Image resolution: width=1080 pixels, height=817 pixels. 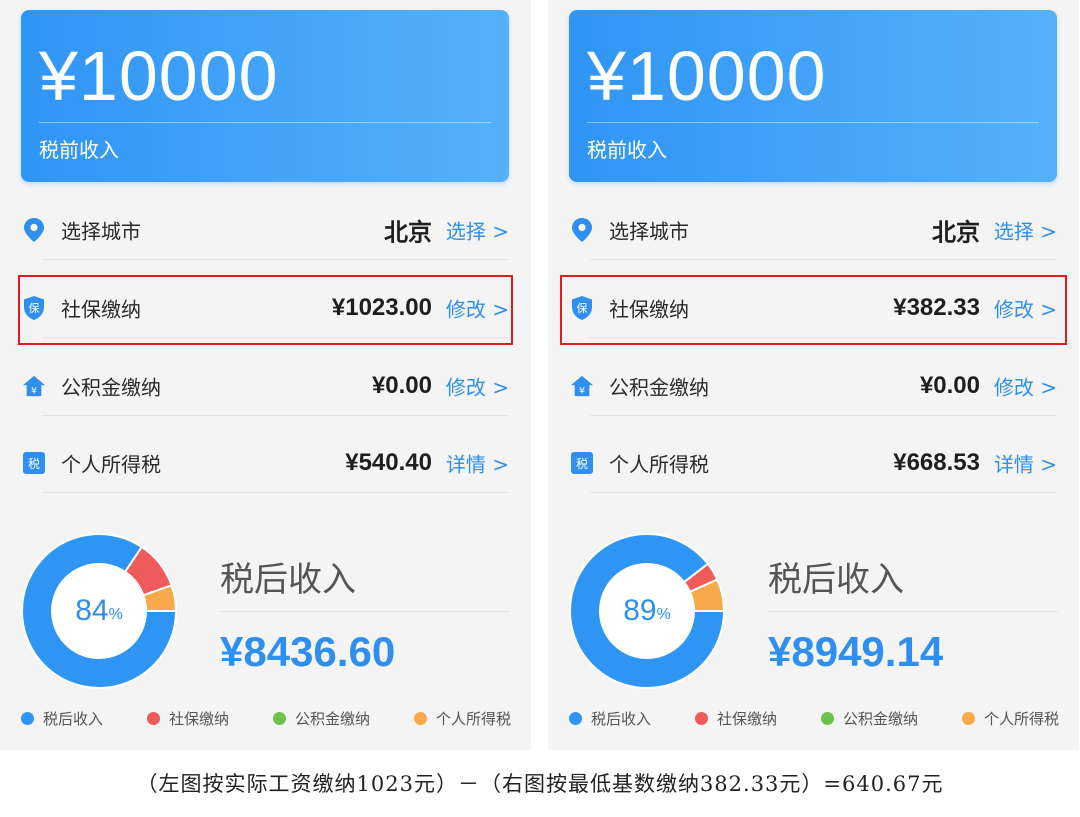 What do you see at coordinates (640, 610) in the screenshot?
I see `net-percent-value: 89` at bounding box center [640, 610].